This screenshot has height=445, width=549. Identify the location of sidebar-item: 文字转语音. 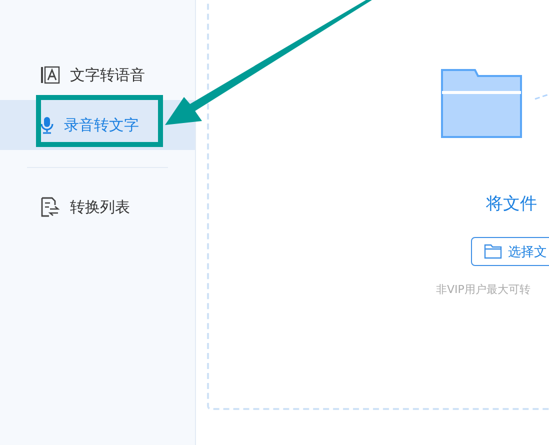
(76, 75).